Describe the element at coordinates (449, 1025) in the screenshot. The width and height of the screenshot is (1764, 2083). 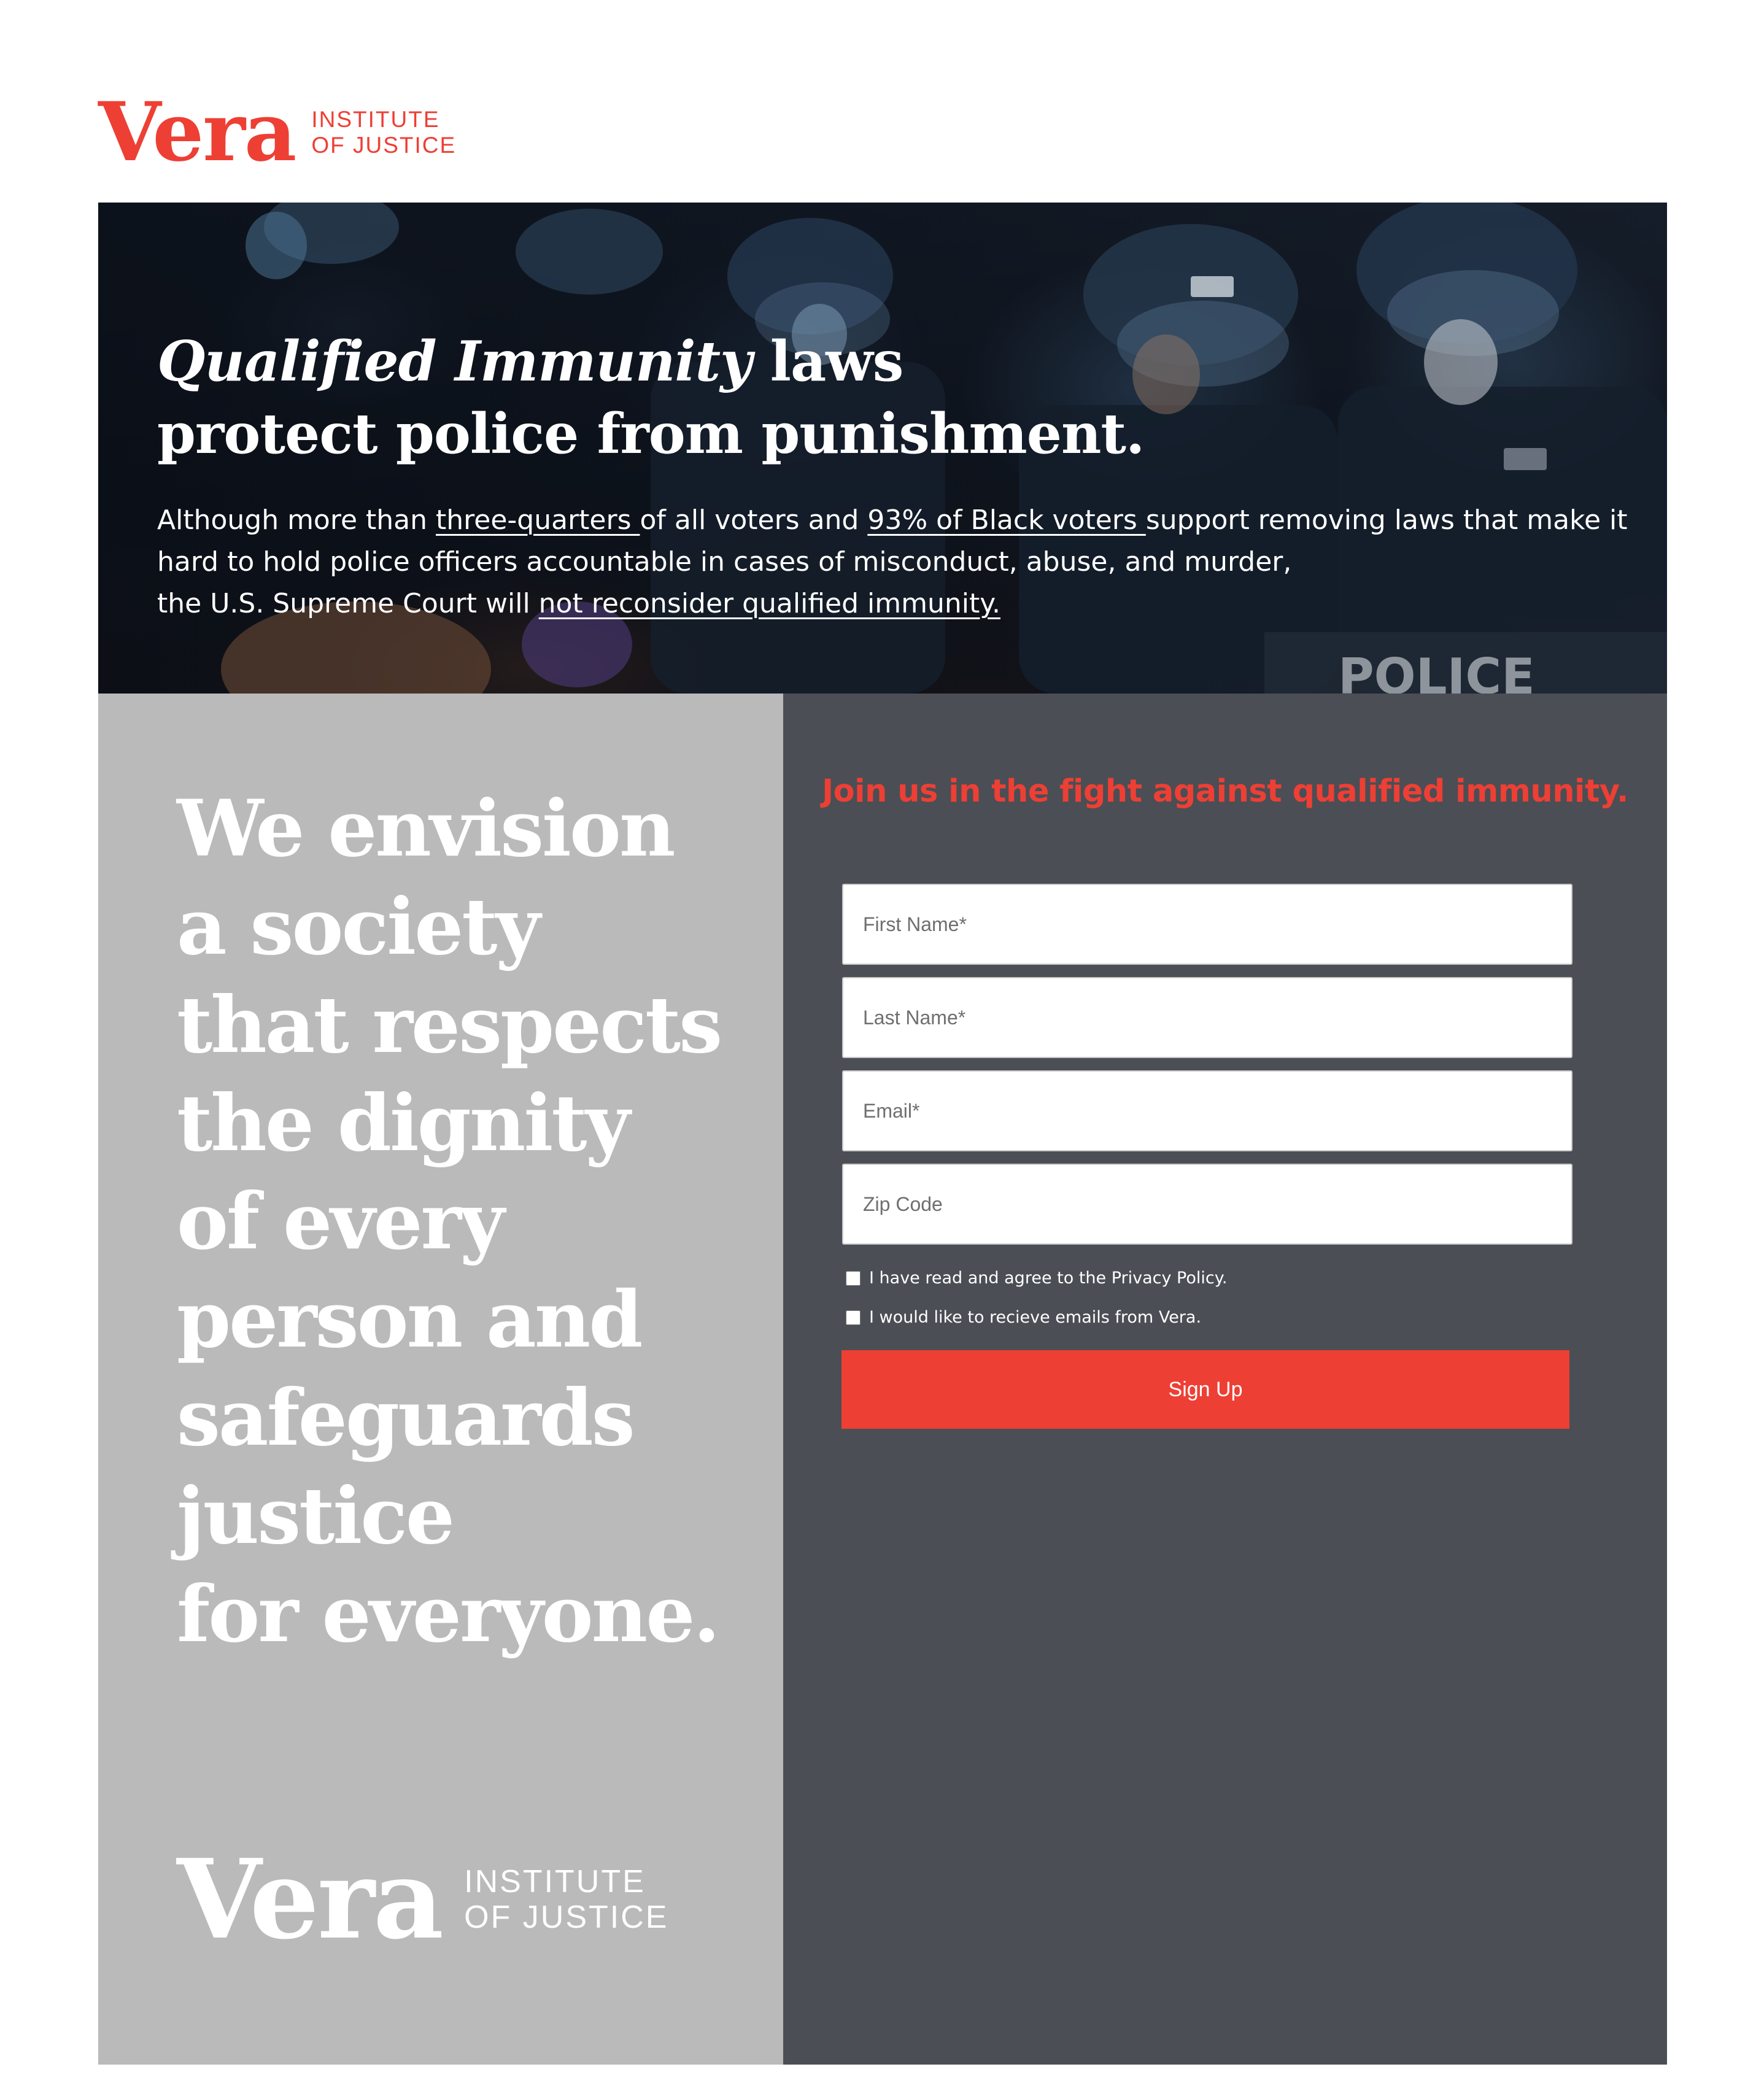
I see `vision-line: that respects` at that location.